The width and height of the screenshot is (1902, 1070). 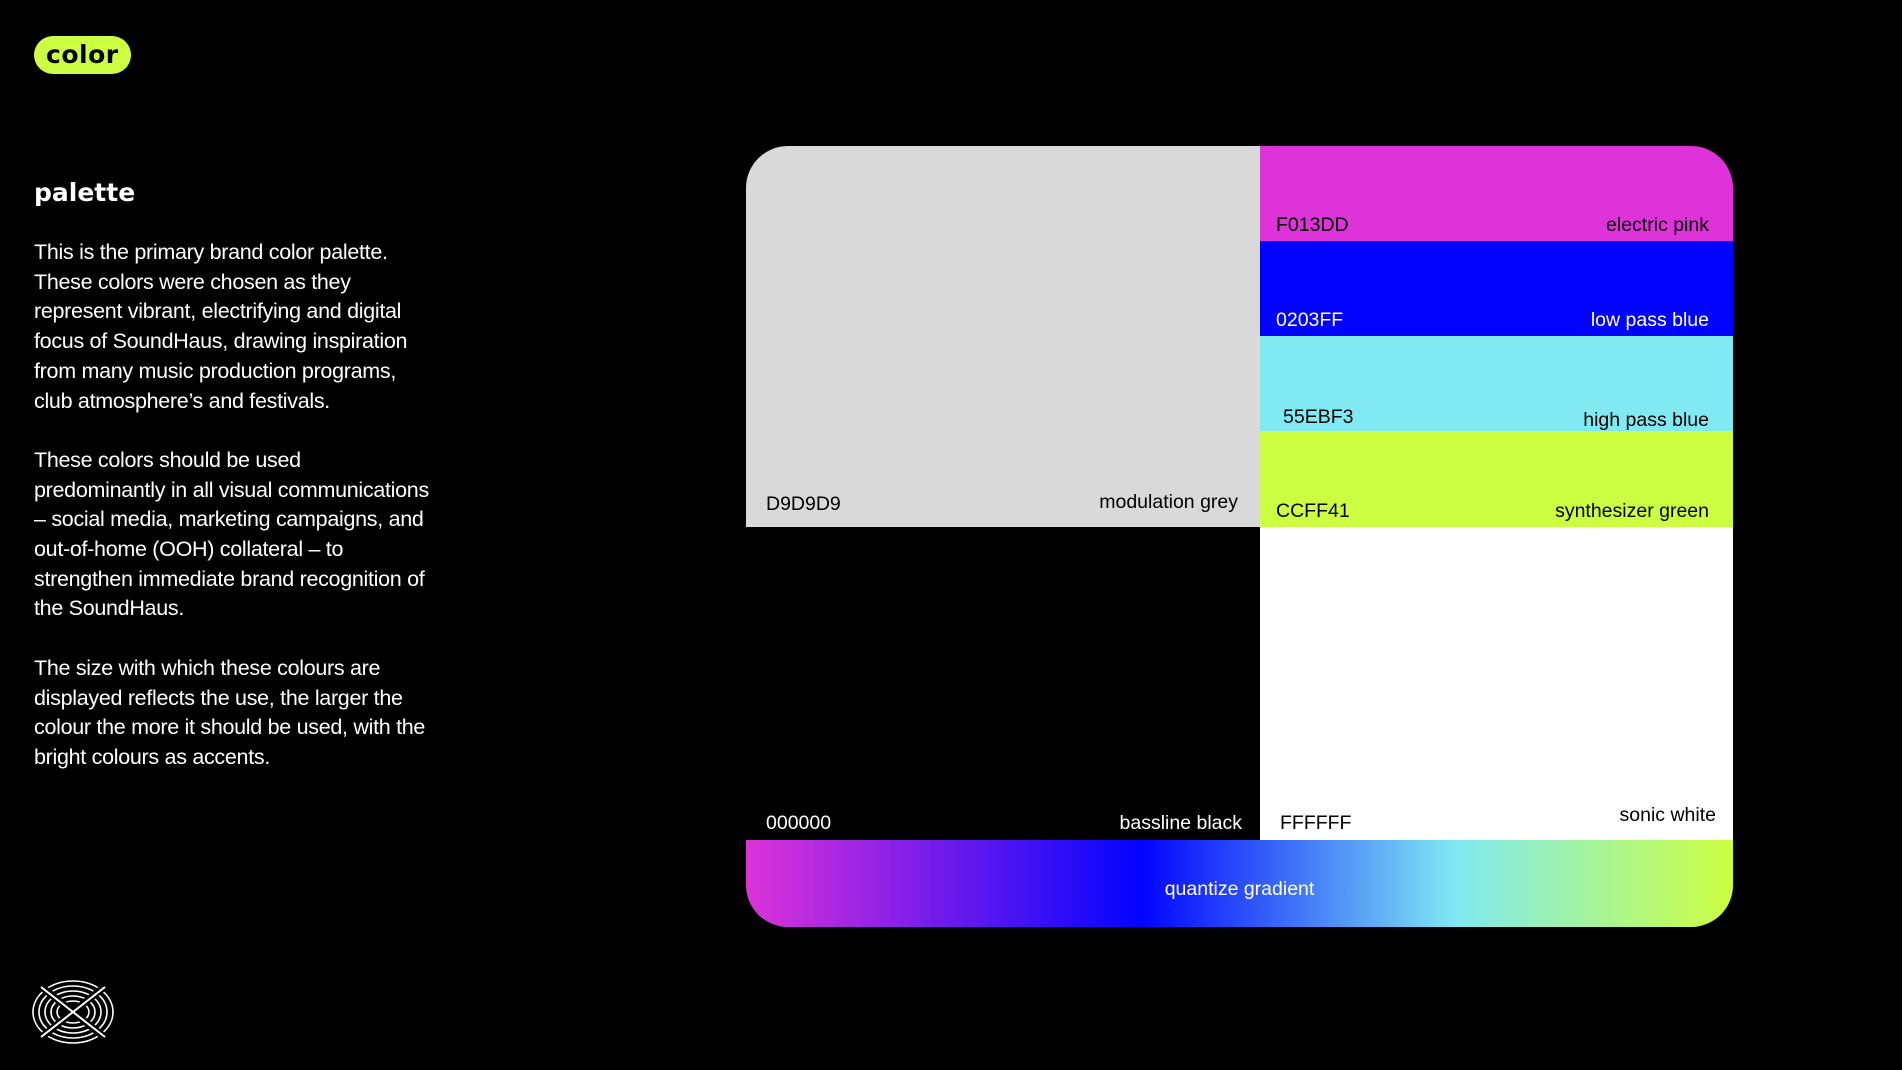 I want to click on swatch-name: quantize gradient, so click(x=1239, y=889).